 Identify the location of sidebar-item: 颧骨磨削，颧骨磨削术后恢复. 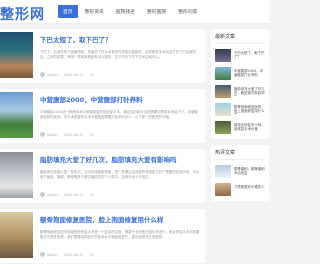
(240, 171).